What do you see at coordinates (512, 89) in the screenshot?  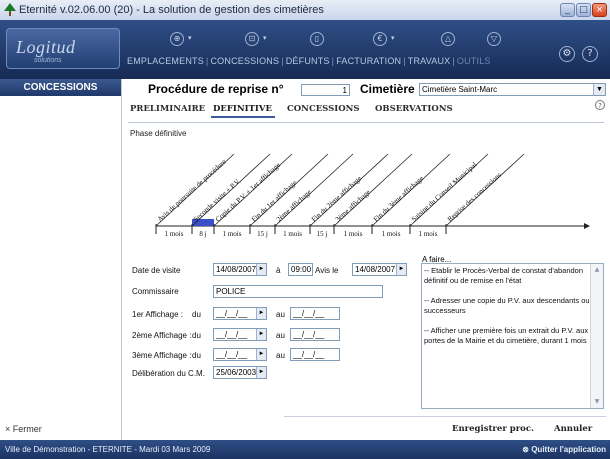 I see `cemetery-select: Cimetière Saint-Marc ▼` at bounding box center [512, 89].